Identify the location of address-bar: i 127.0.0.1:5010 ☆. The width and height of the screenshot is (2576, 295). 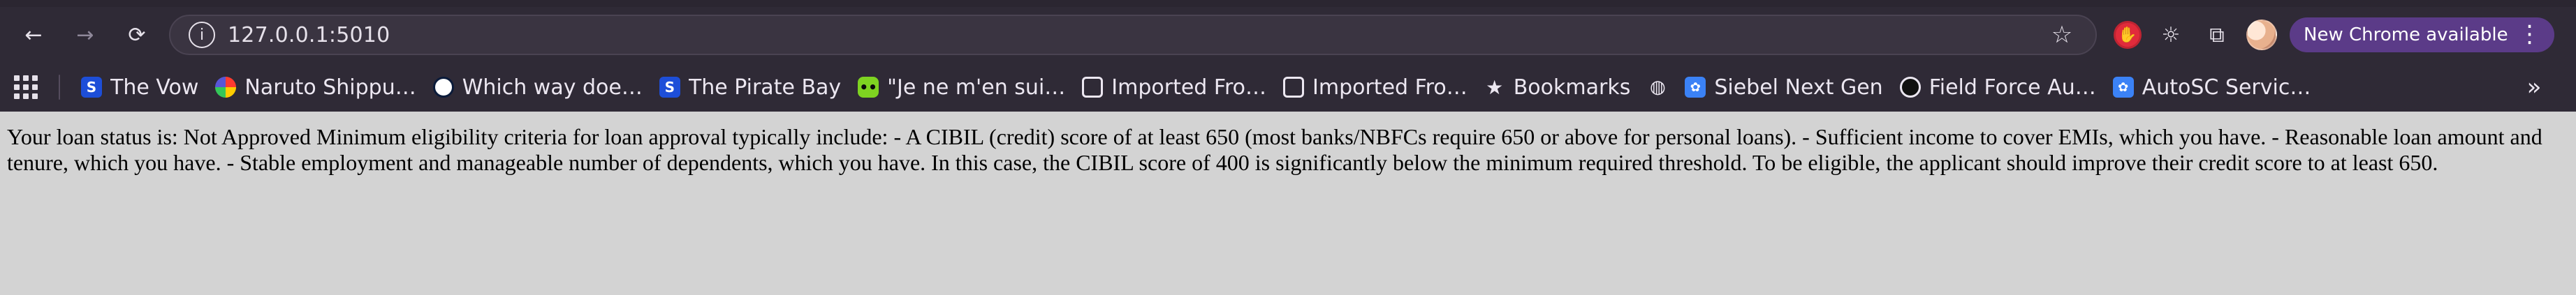
(1133, 35).